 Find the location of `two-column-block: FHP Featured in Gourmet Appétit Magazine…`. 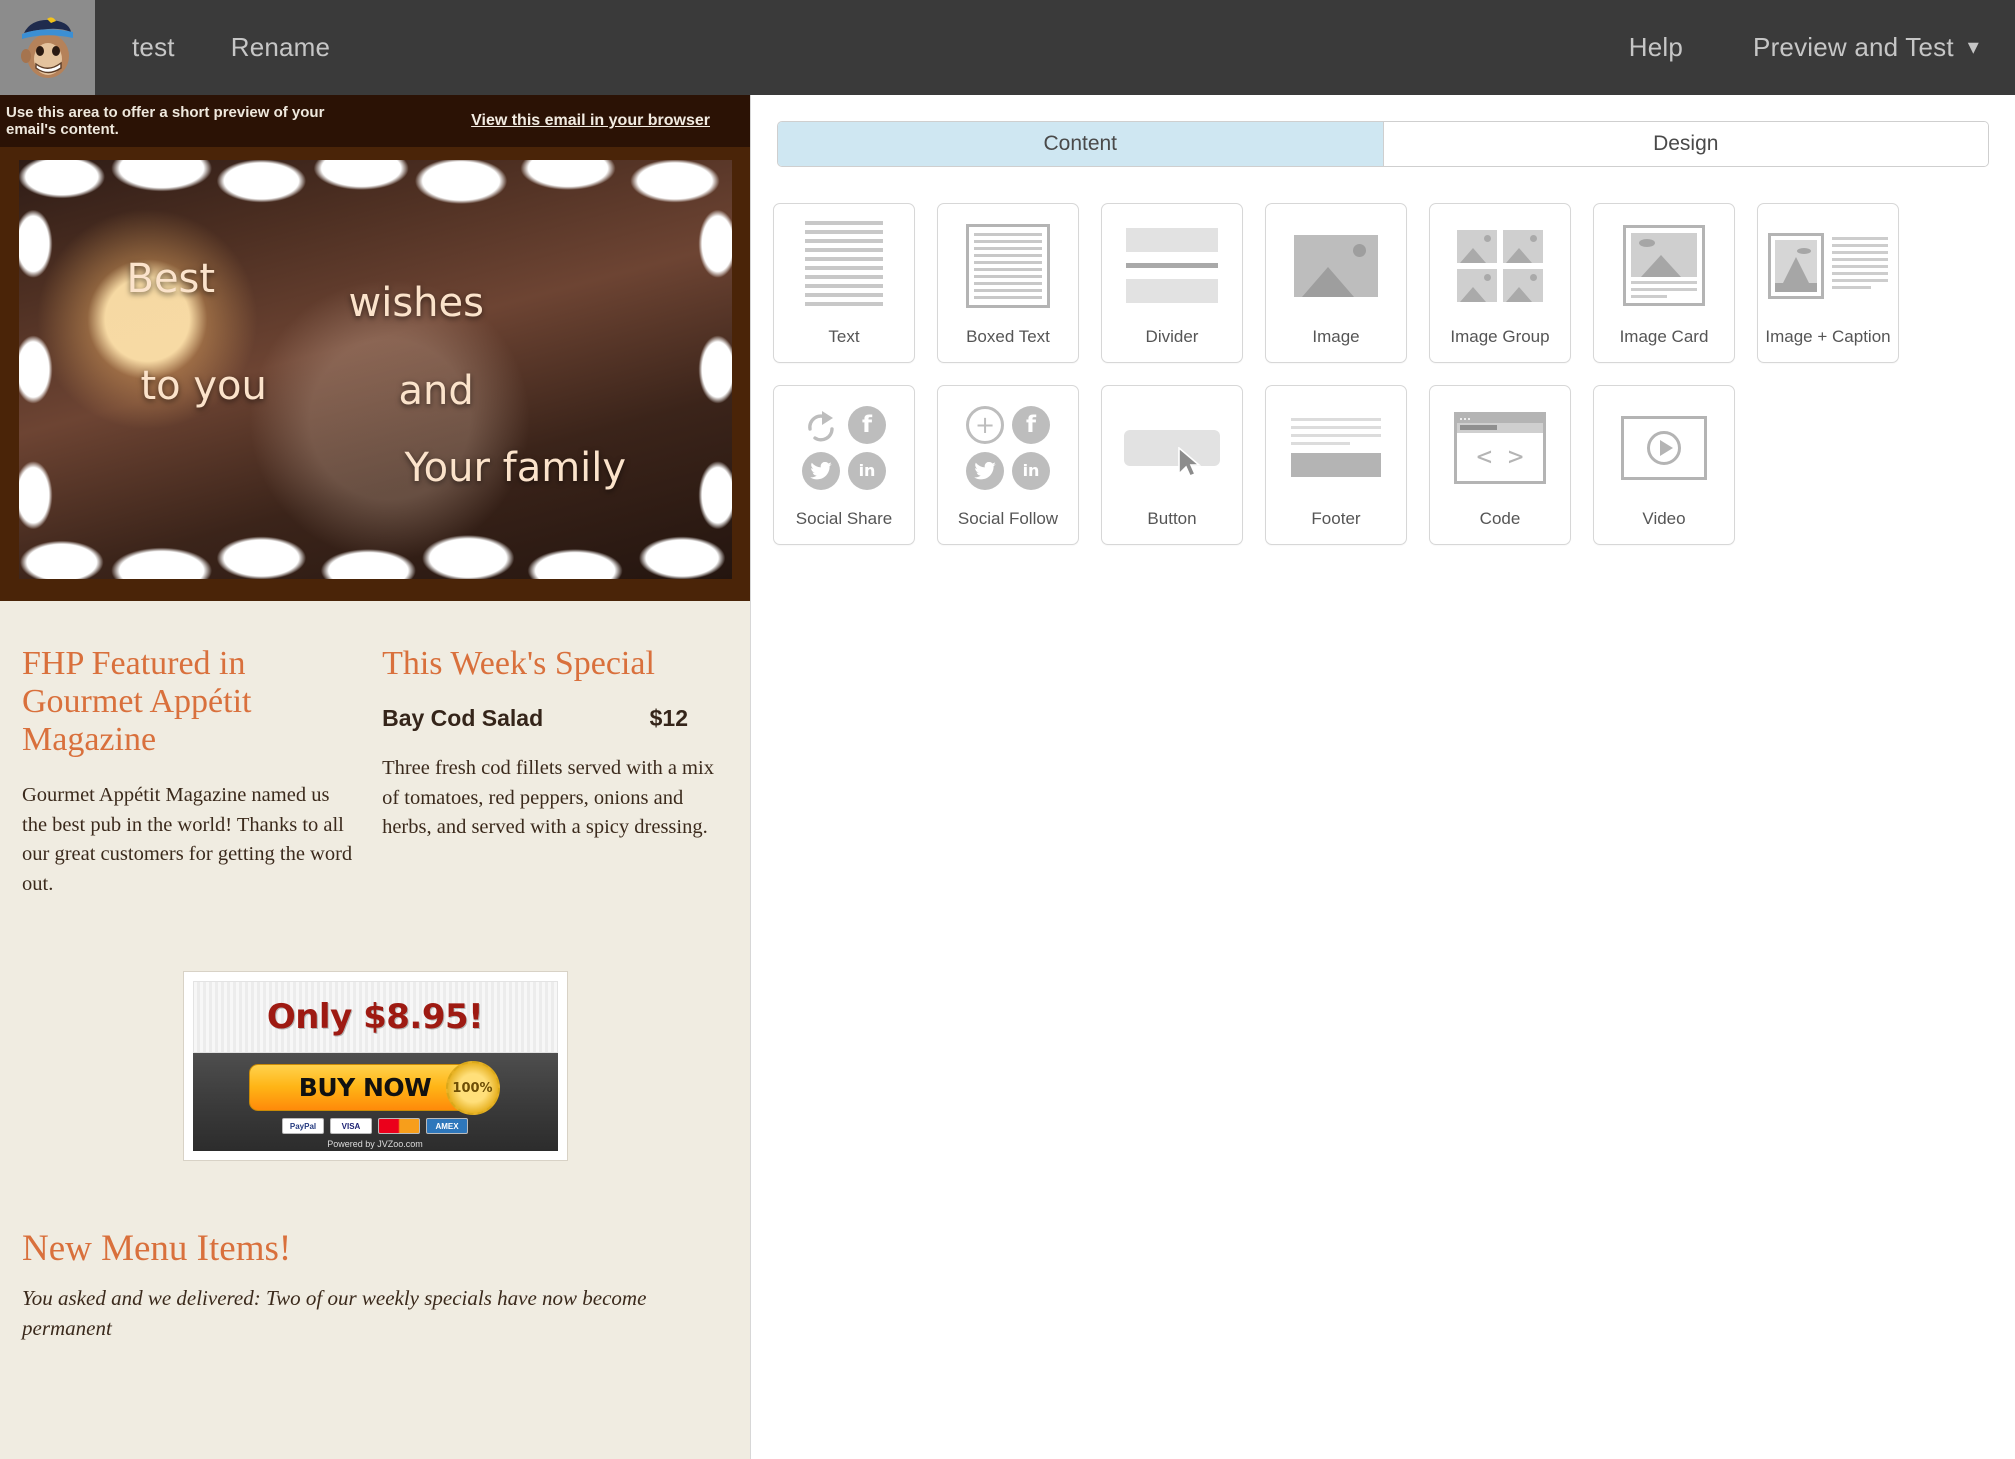

two-column-block: FHP Featured in Gourmet Appétit Magazine… is located at coordinates (375, 750).